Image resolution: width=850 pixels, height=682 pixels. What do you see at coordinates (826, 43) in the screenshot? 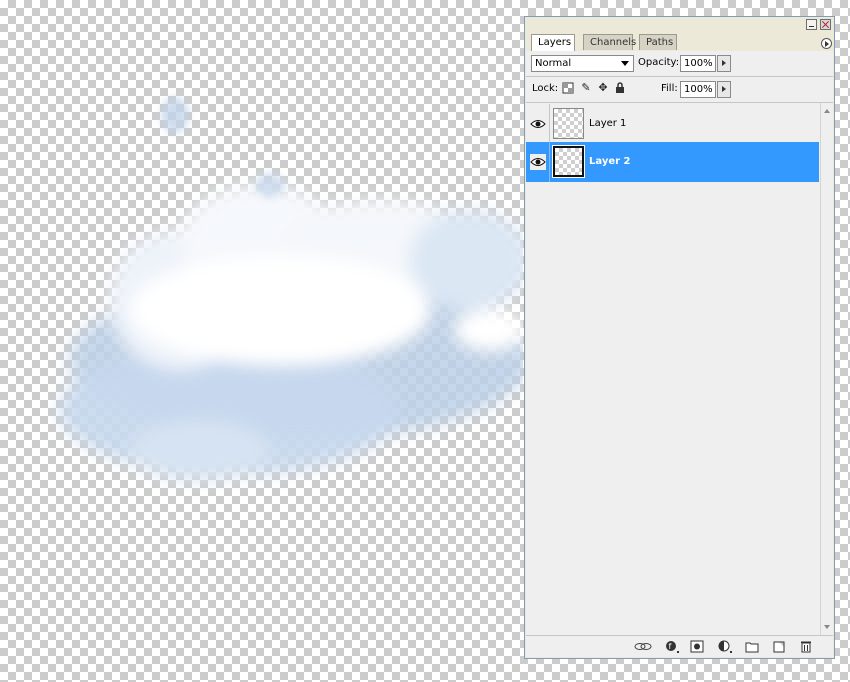
I see `panel-menu-icon` at bounding box center [826, 43].